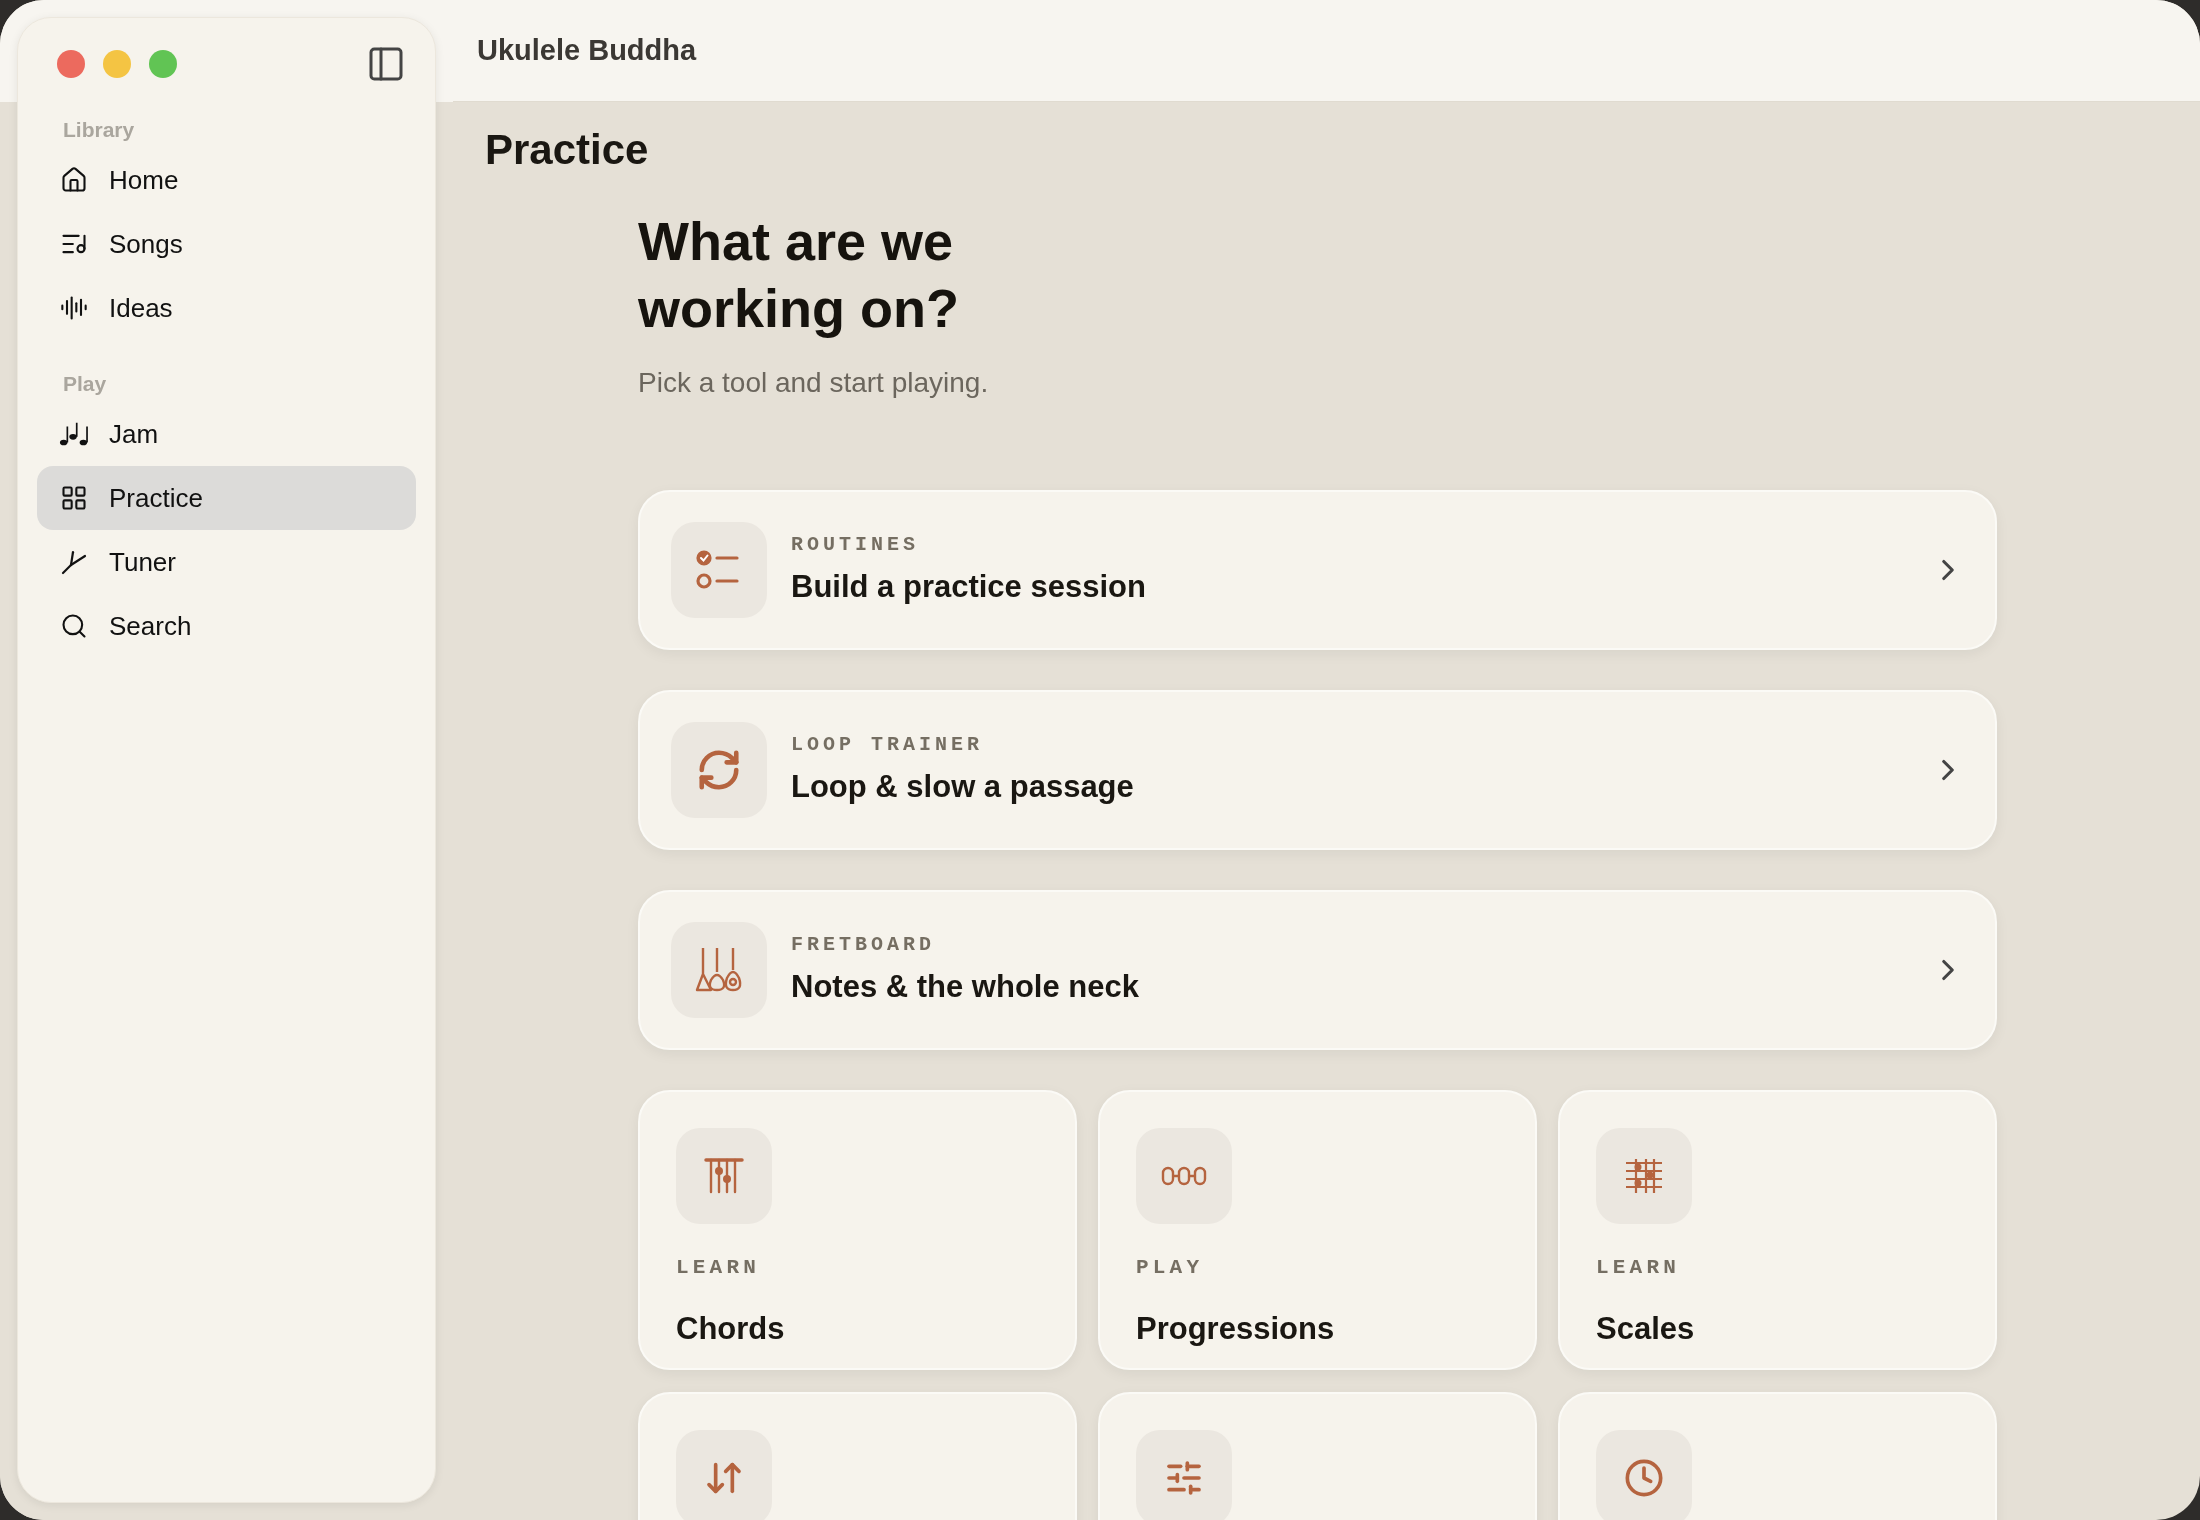  What do you see at coordinates (855, 544) in the screenshot?
I see `card-eyebrow: ROUTINES` at bounding box center [855, 544].